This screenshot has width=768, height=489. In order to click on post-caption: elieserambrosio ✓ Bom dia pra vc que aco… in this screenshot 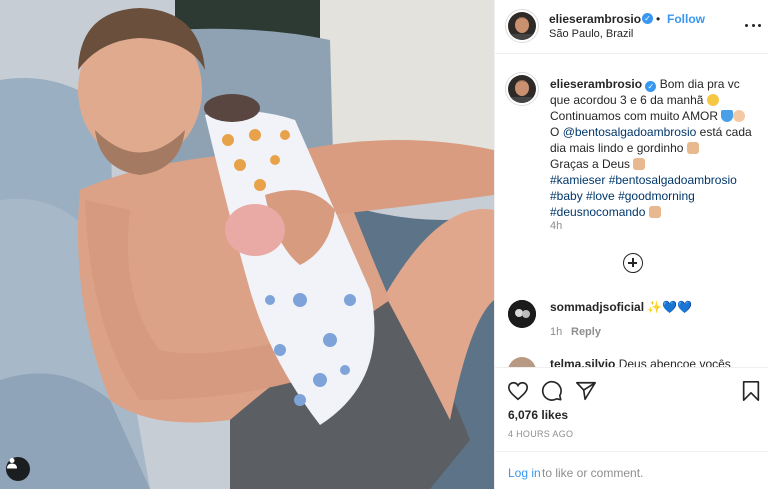, I will do `click(656, 148)`.